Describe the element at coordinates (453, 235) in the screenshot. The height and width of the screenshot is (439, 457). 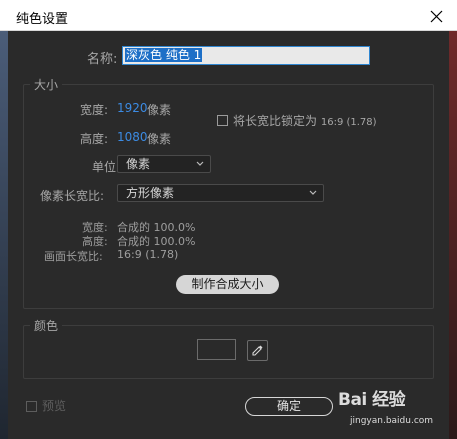
I see `background-edge-right` at that location.